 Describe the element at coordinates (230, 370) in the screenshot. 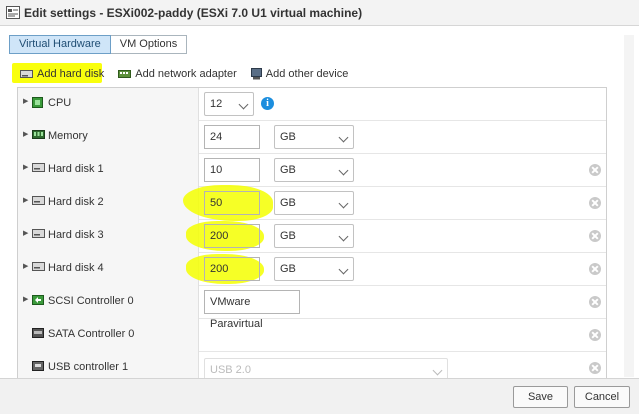

I see `usb-controller-type-value: USB 2.0` at that location.